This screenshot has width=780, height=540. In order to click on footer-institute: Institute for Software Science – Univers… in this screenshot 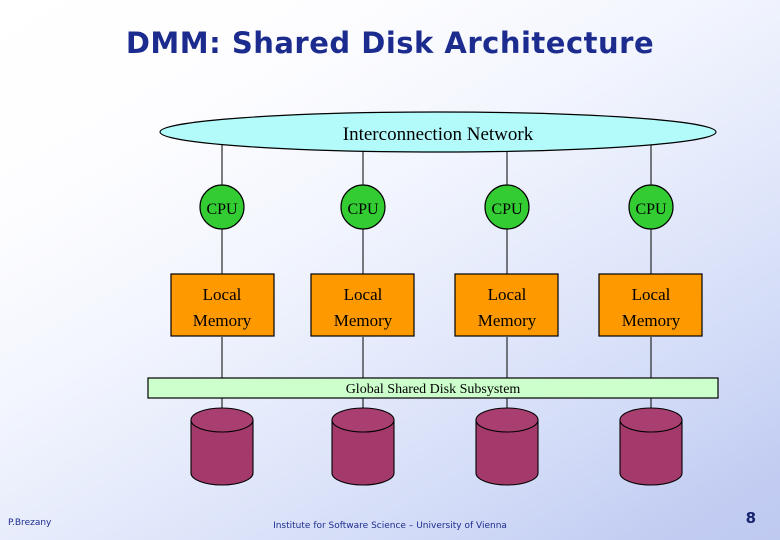, I will do `click(390, 526)`.